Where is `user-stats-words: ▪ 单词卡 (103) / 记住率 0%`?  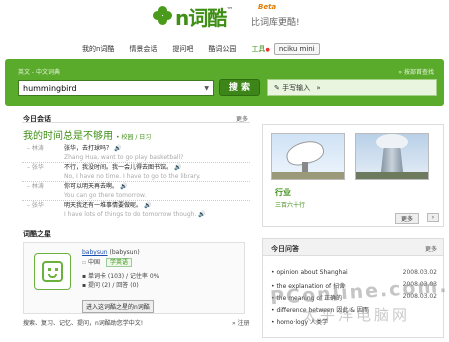 user-stats-words: ▪ 单词卡 (103) / 记住率 0% is located at coordinates (121, 276).